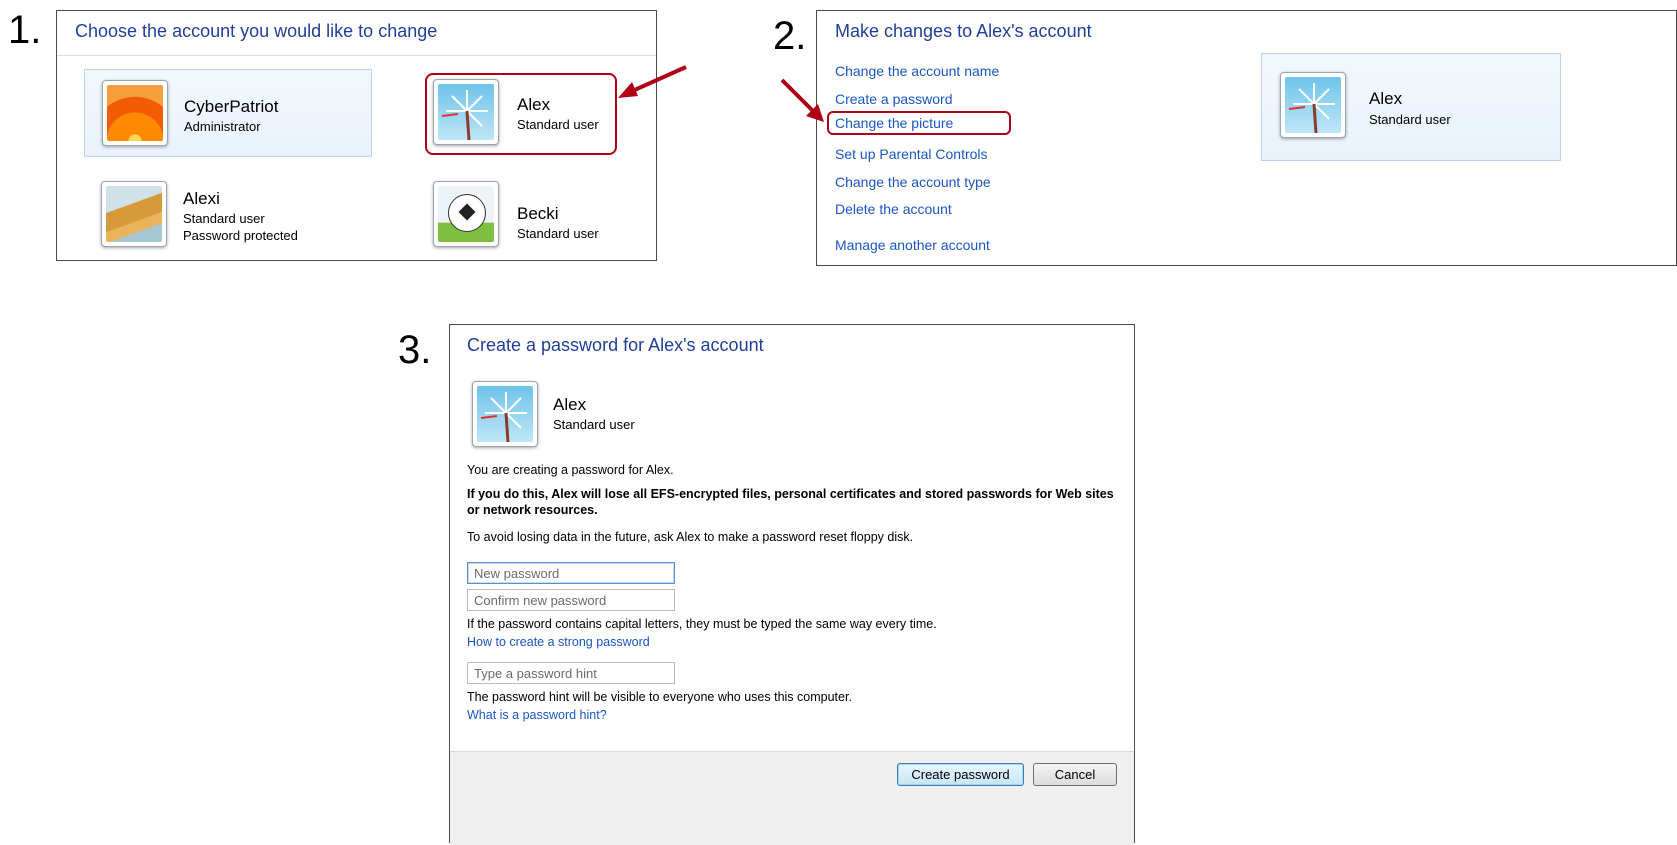 Image resolution: width=1677 pixels, height=845 pixels. Describe the element at coordinates (963, 31) in the screenshot. I see `panel-title: Make changes to Alex's account` at that location.